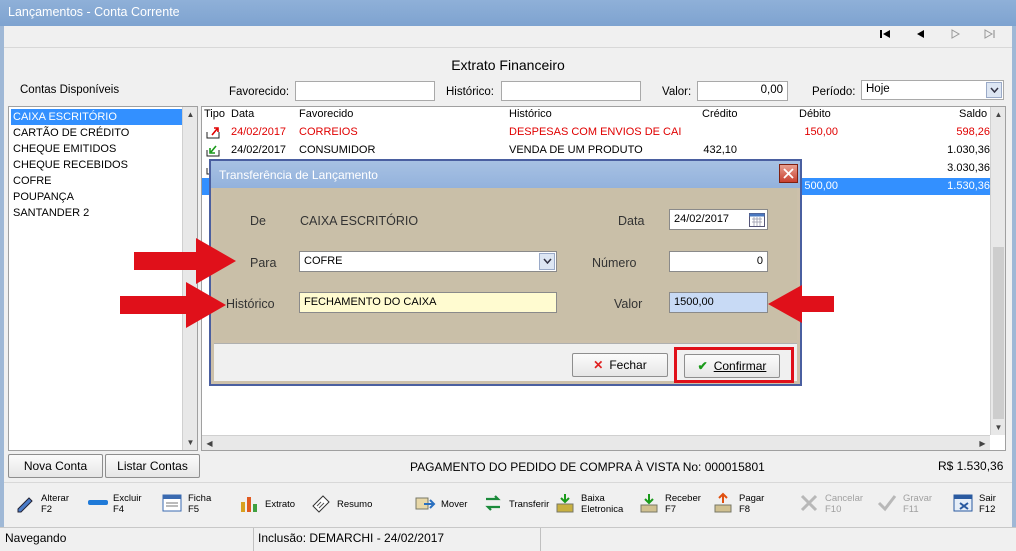 The width and height of the screenshot is (1016, 551). I want to click on alterar-button: Alterar F2, so click(47, 505).